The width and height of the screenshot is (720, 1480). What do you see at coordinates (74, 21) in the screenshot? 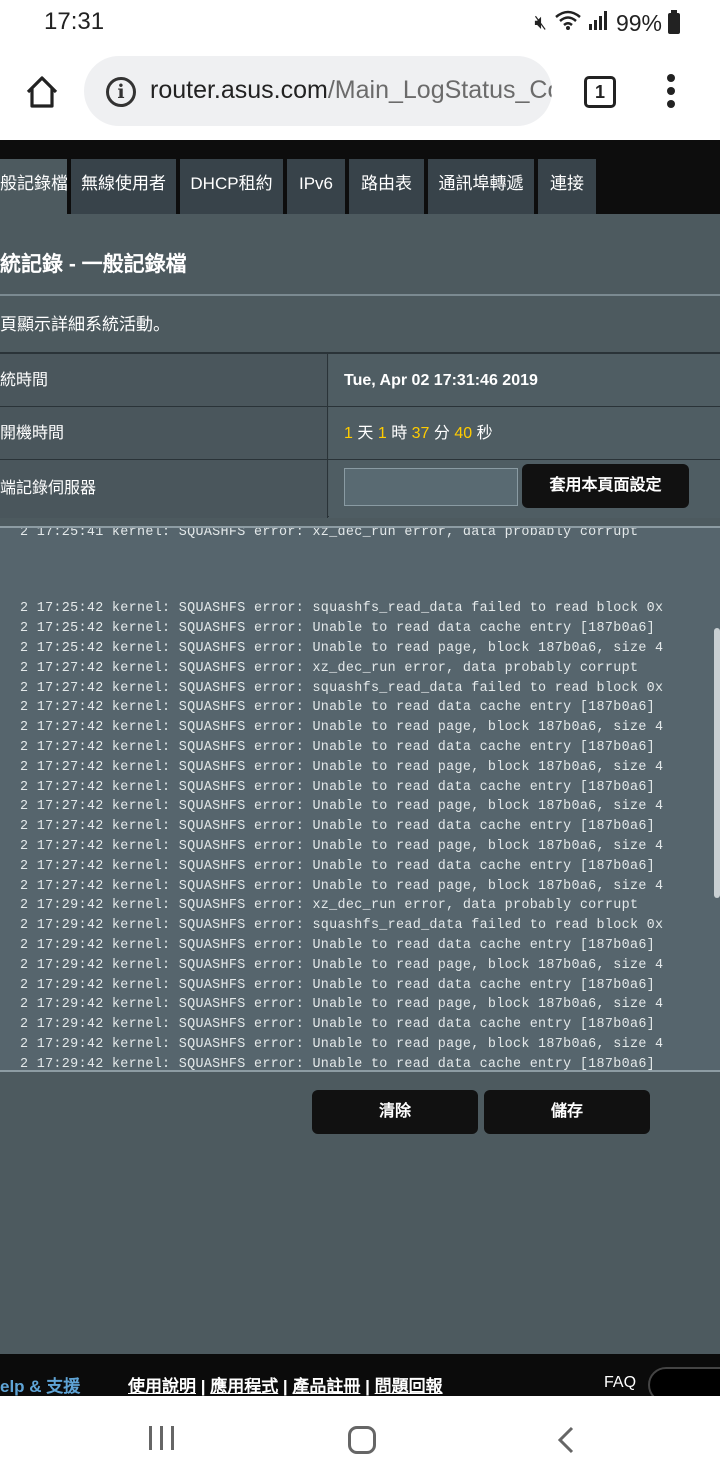
I see `status-time: 17:31` at bounding box center [74, 21].